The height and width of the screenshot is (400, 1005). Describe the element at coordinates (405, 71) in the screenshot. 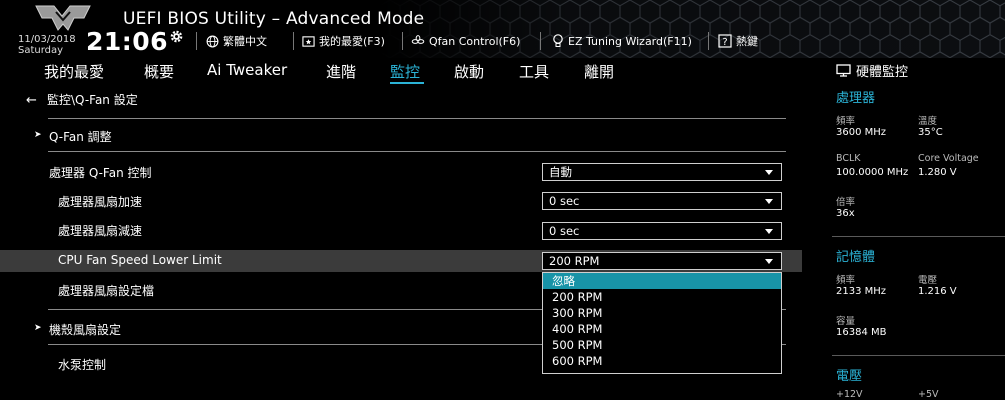

I see `tab-monitor: 監控` at that location.